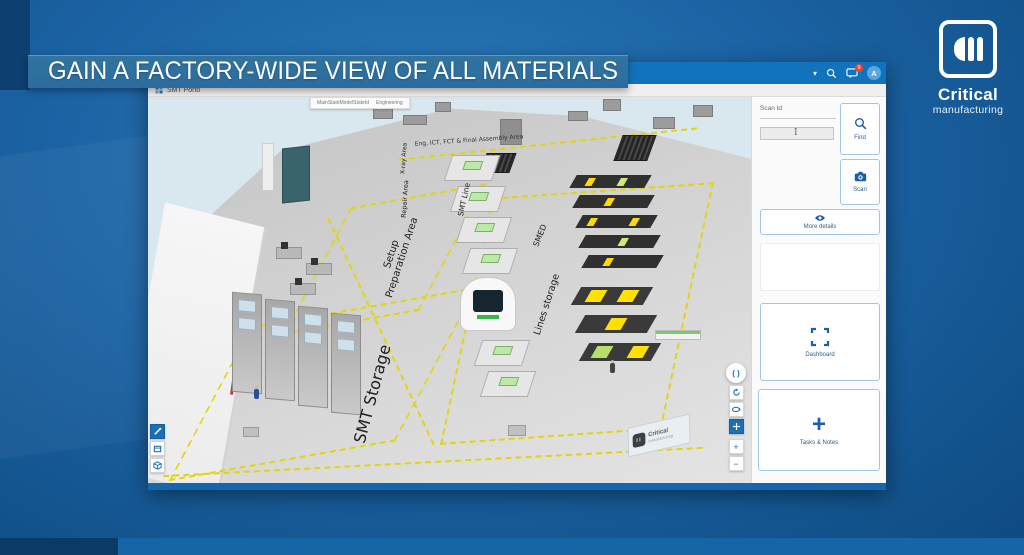 This screenshot has width=1024, height=555. I want to click on edit-tool-button, so click(157, 431).